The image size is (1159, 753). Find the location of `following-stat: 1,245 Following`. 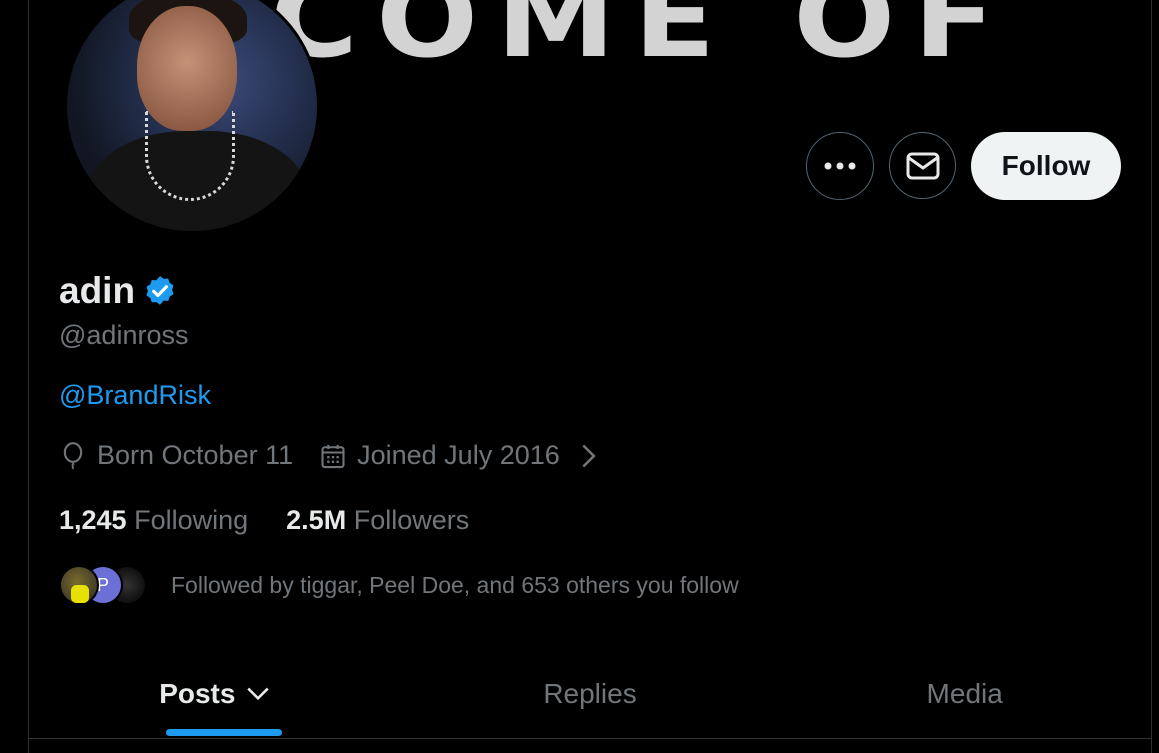

following-stat: 1,245 Following is located at coordinates (153, 520).